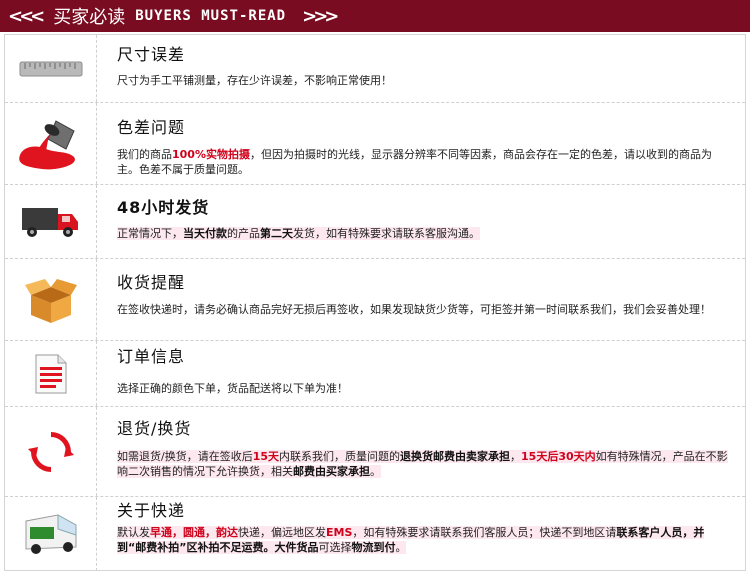 The image size is (750, 573). What do you see at coordinates (339, 532) in the screenshot?
I see `highlight-ems: EMS` at bounding box center [339, 532].